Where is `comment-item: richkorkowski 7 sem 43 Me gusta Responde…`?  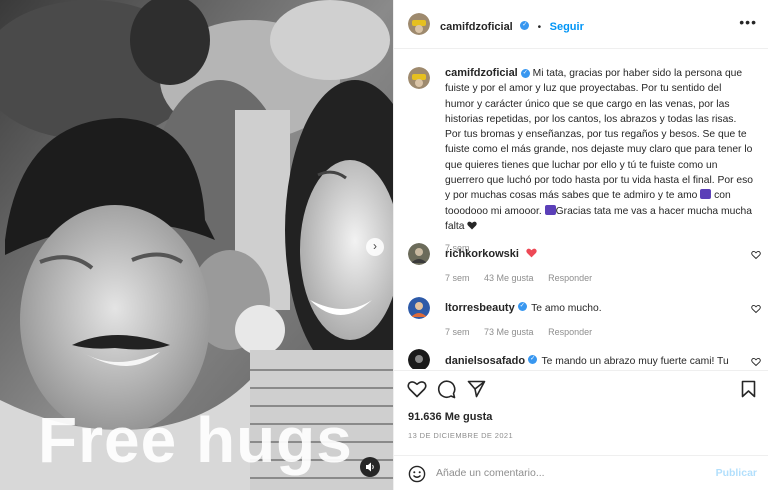
comment-item: richkorkowski 7 sem 43 Me gusta Responde… is located at coordinates (518, 263).